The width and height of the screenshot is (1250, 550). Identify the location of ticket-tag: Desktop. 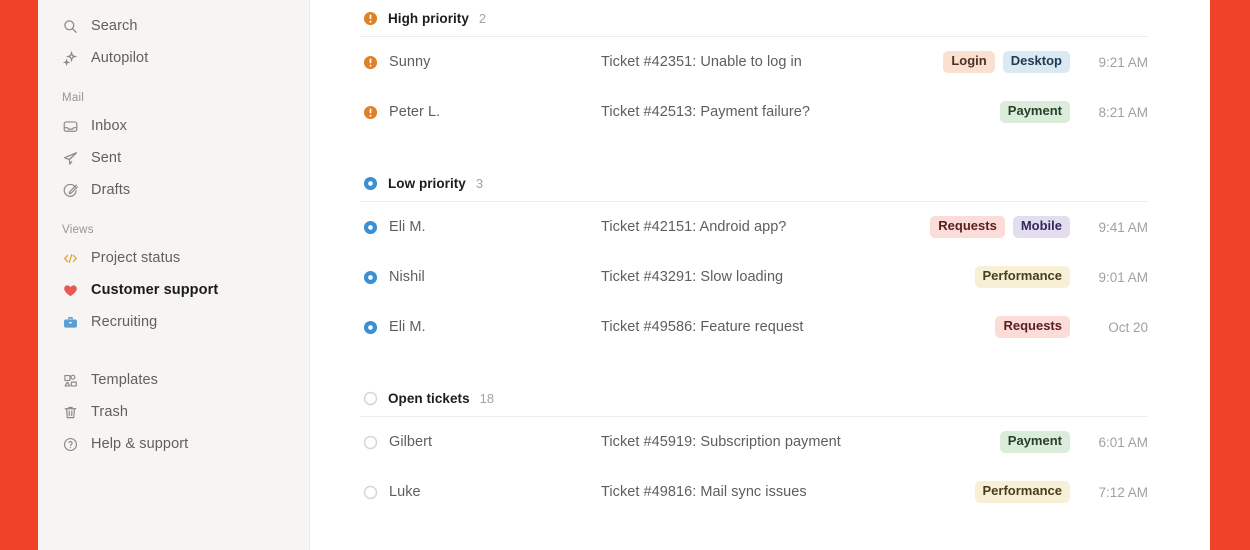
(1036, 62).